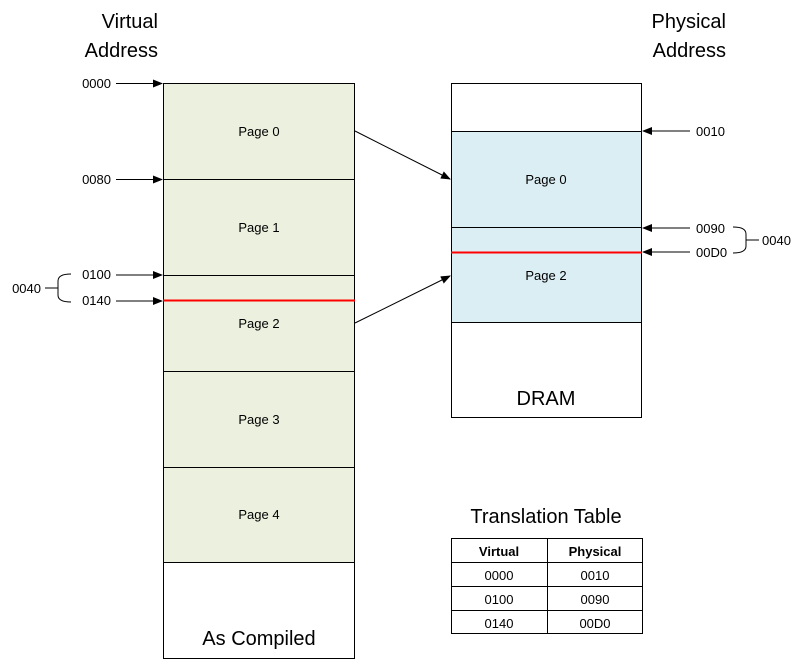 This screenshot has height=665, width=803. I want to click on virtual-title-line2: Address, so click(121, 51).